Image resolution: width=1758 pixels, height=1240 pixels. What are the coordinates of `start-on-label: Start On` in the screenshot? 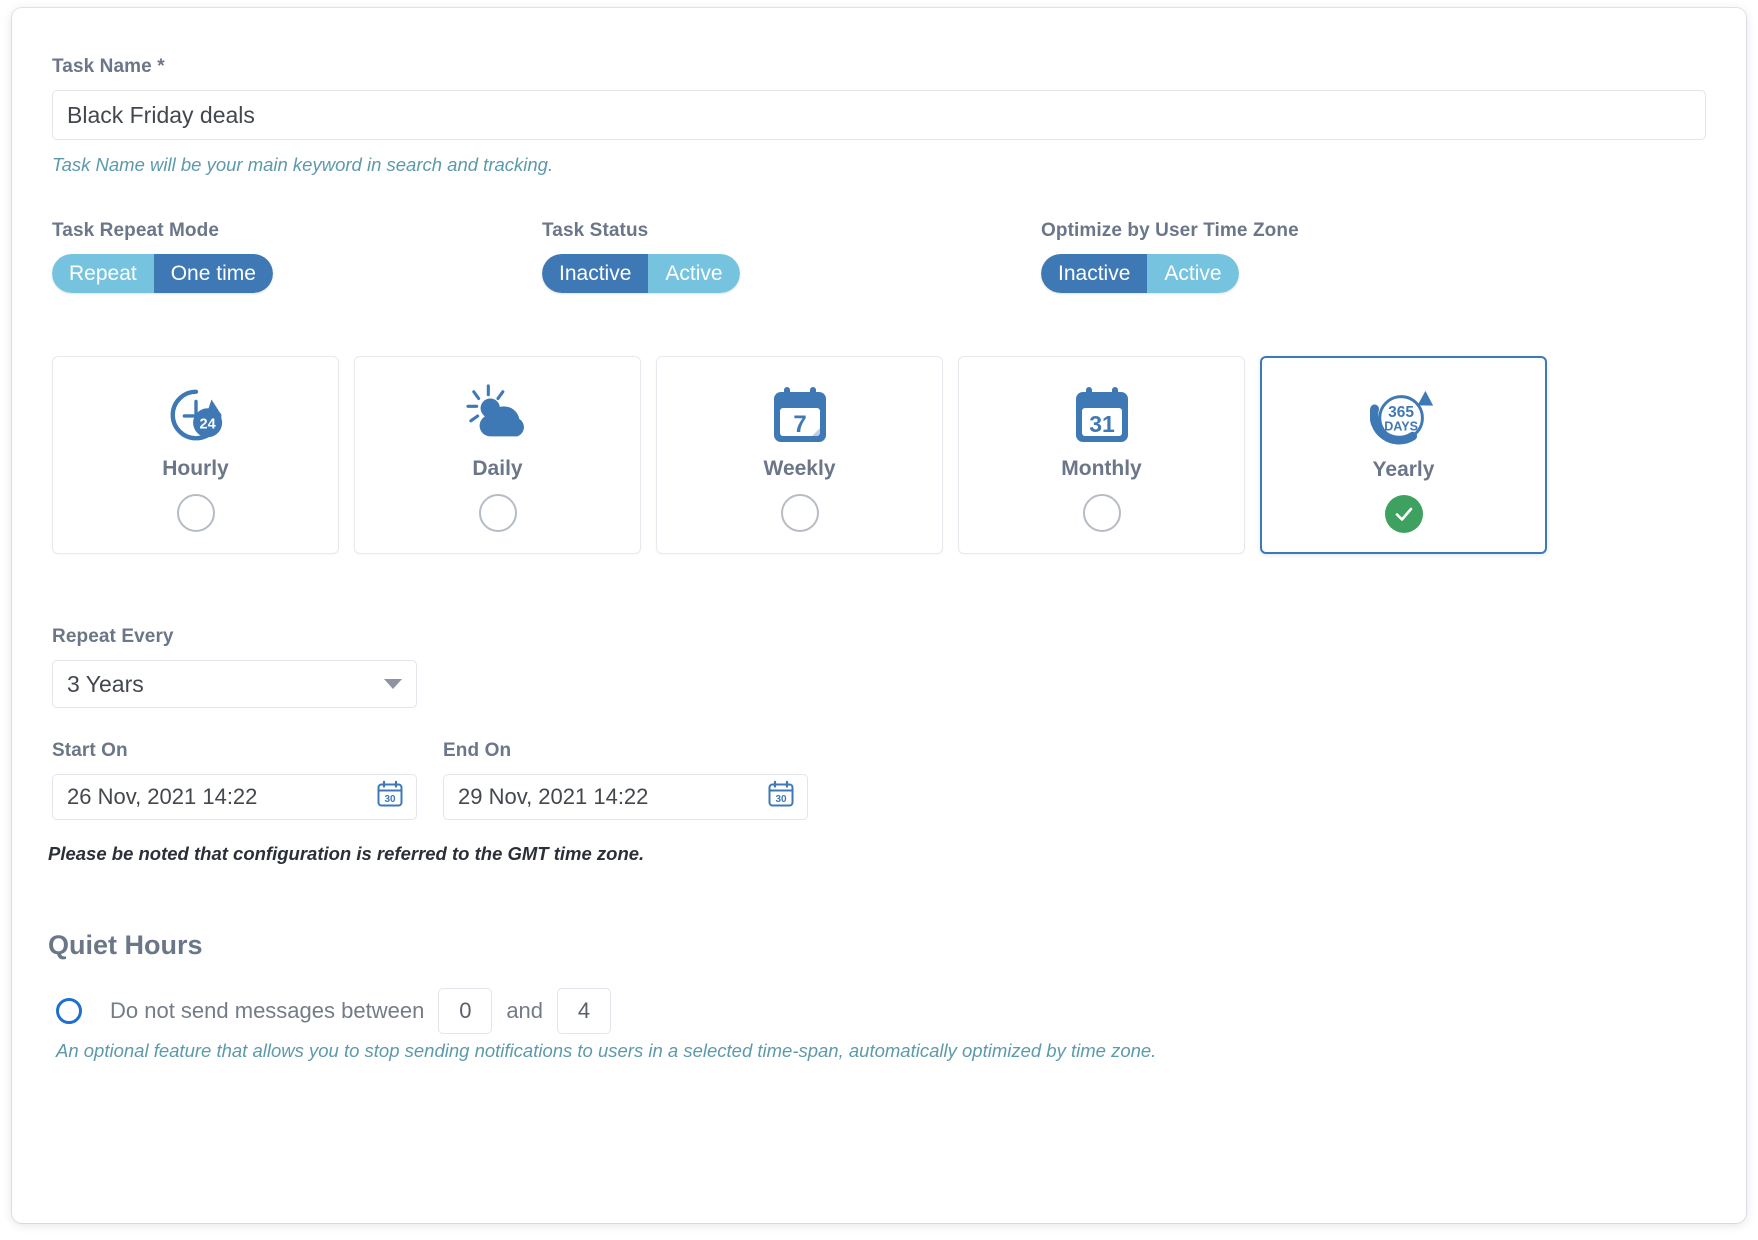 It's located at (90, 750).